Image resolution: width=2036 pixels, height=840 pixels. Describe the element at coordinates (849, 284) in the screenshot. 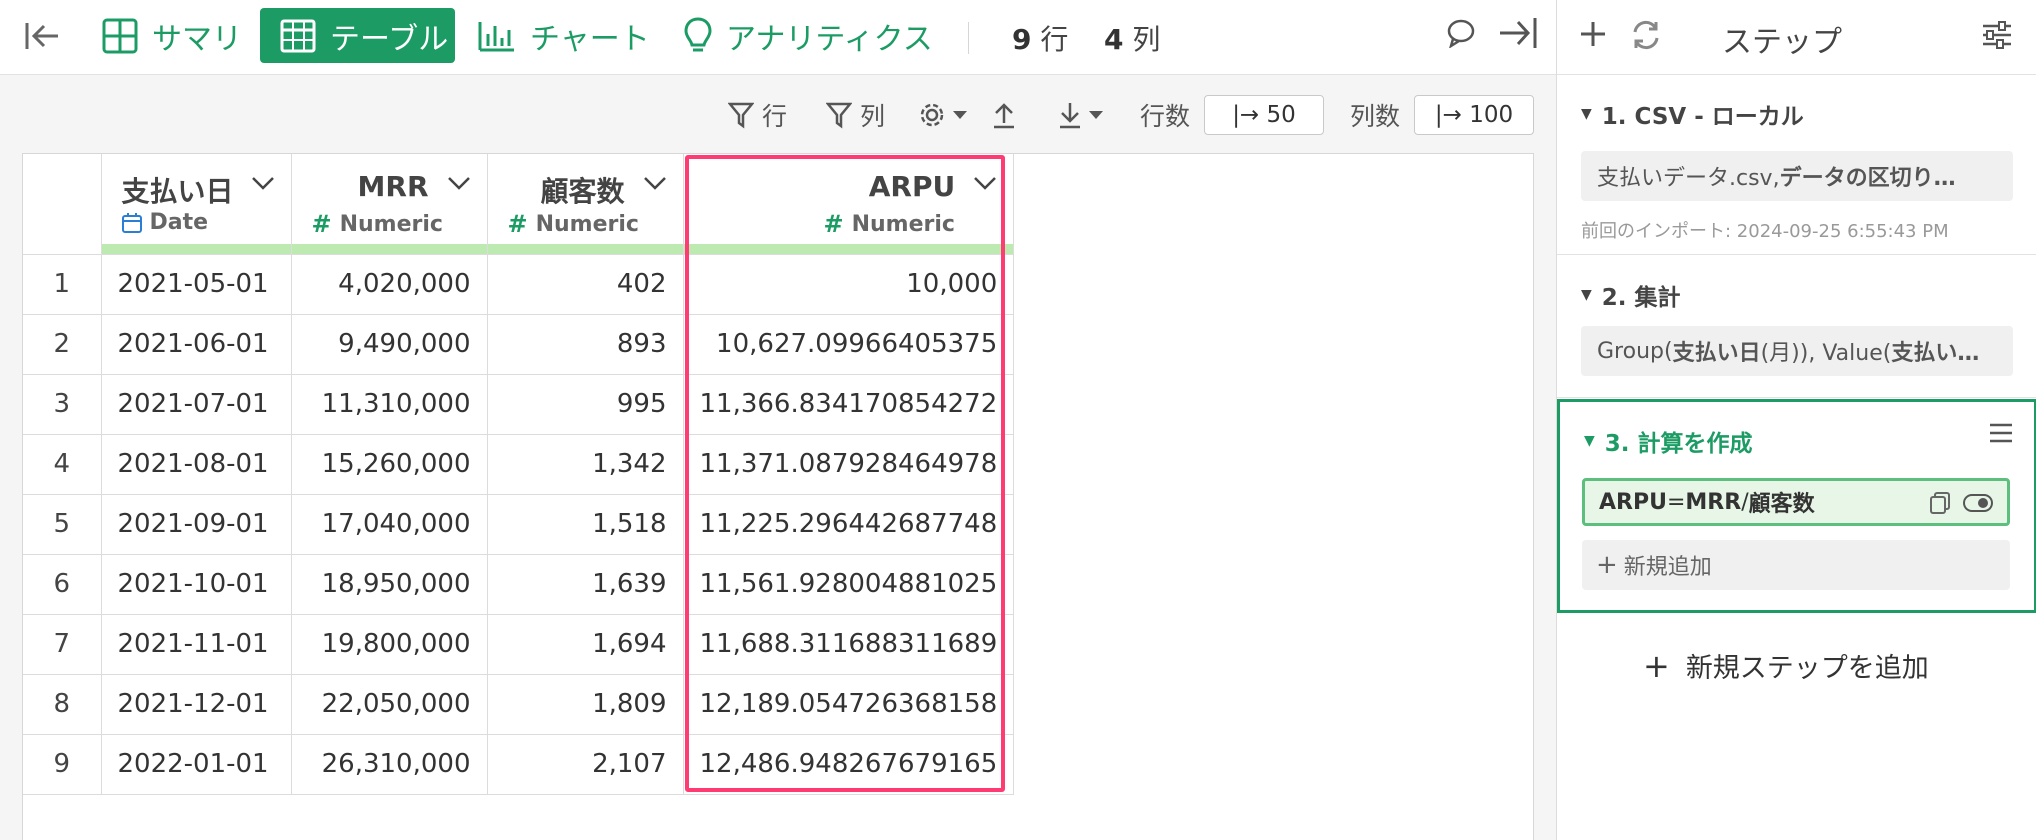

I see `cell-arpu: 10,000` at that location.